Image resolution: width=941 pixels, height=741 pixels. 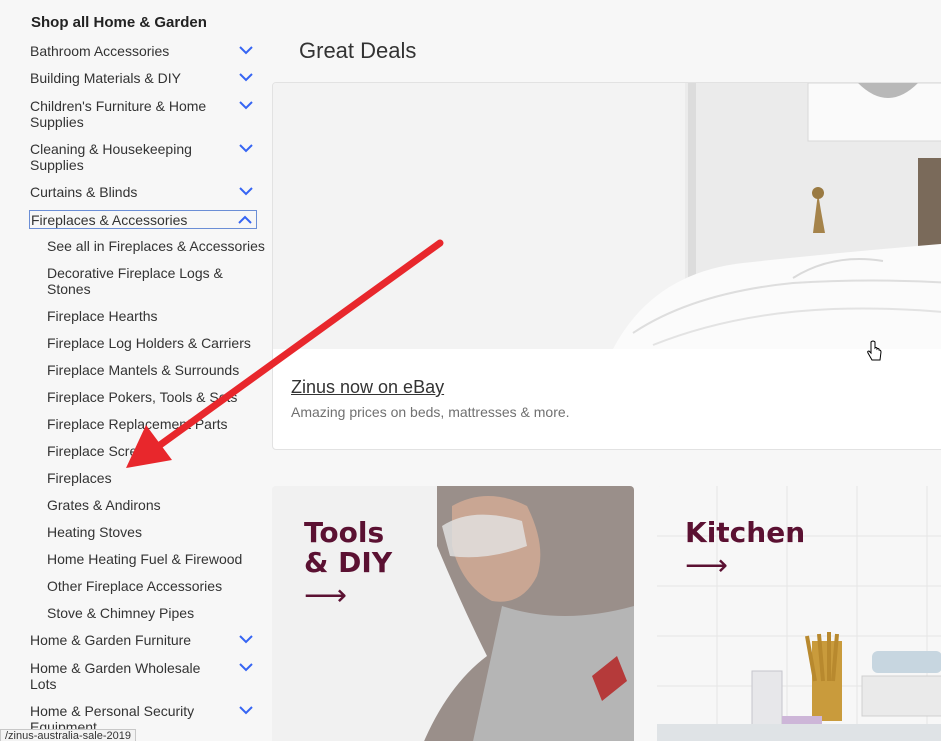 I want to click on deal-title-link: Zinus now on eBay, so click(x=367, y=387).